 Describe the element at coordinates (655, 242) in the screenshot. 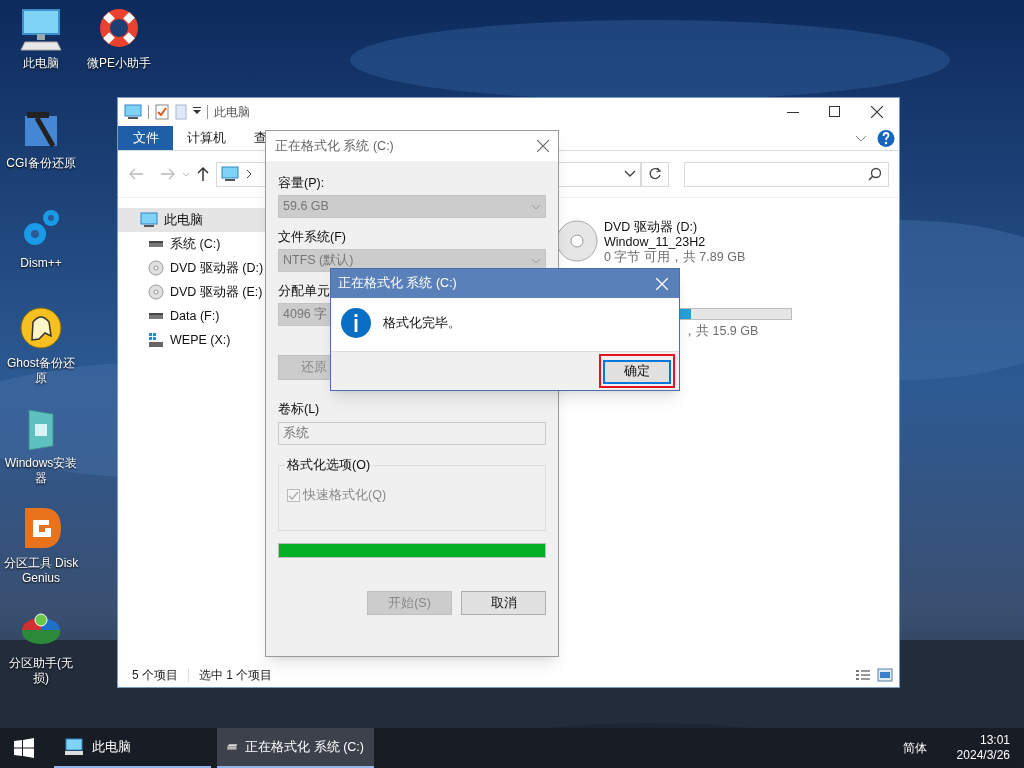

I see `volume-label: Window_11_23H2` at that location.